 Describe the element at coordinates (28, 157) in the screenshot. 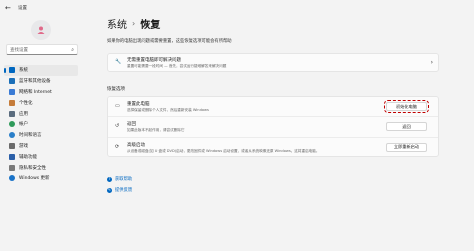

I see `sidebar-item-label: 辅助功能` at that location.